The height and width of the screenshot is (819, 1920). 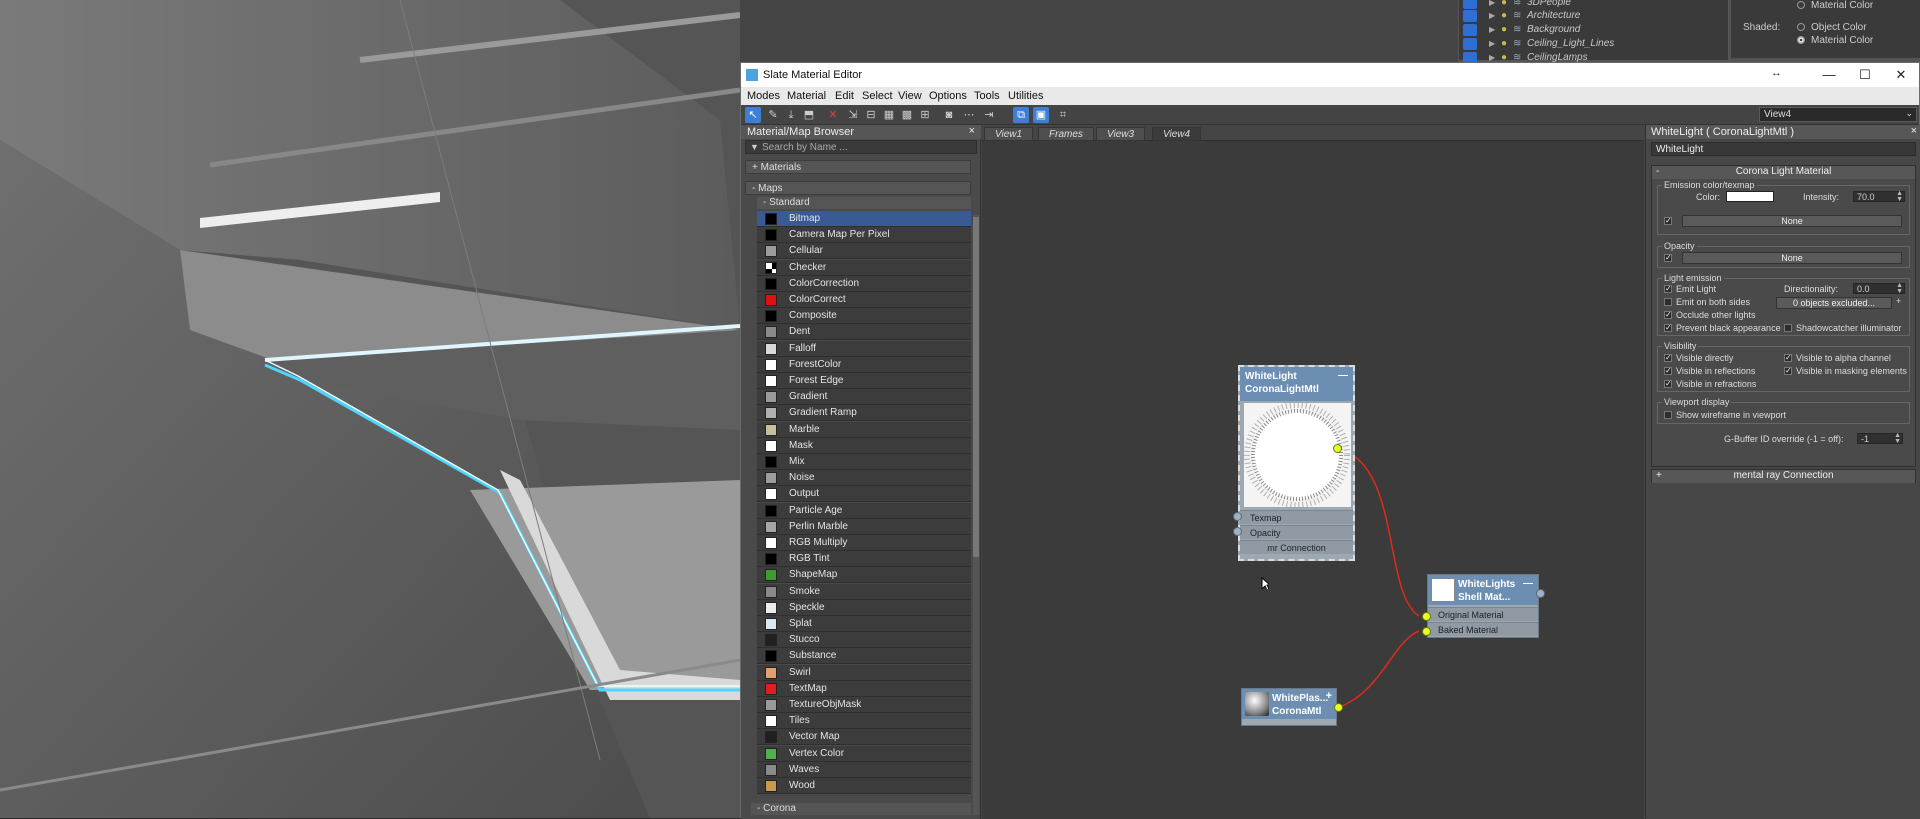 What do you see at coordinates (864, 397) in the screenshot?
I see `map-item: Gradient` at bounding box center [864, 397].